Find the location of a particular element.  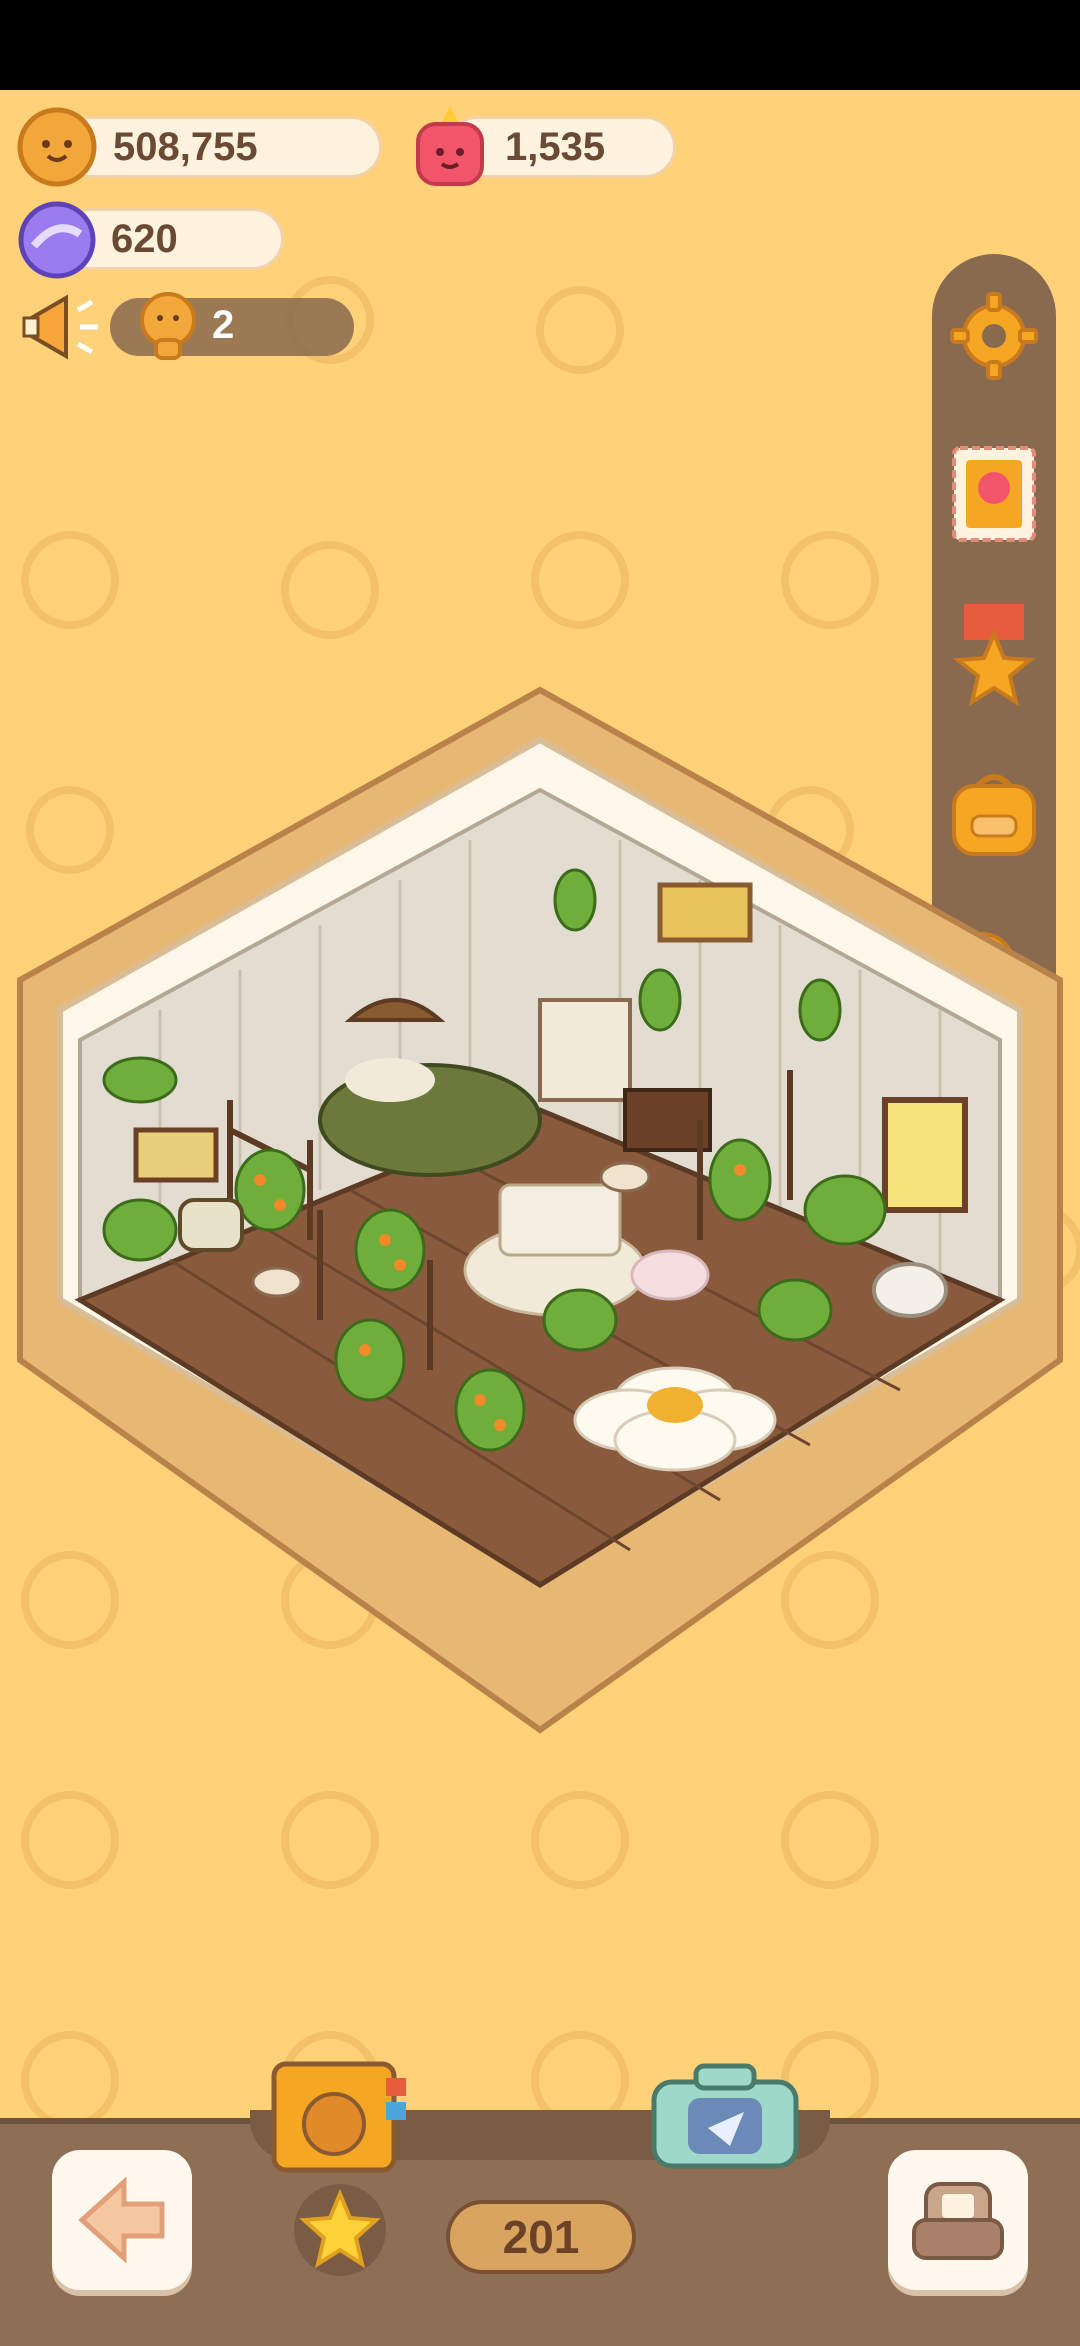

back-arrow-icon is located at coordinates (121, 2220).